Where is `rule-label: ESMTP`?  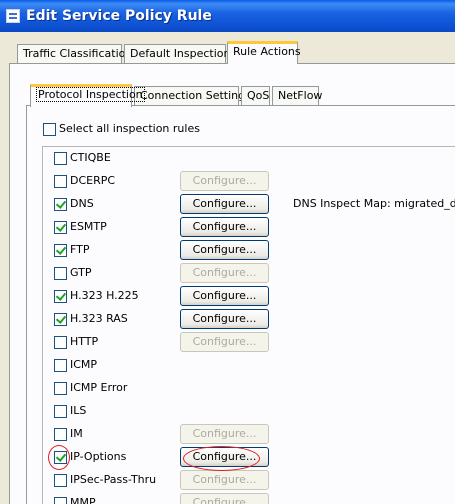
rule-label: ESMTP is located at coordinates (88, 226).